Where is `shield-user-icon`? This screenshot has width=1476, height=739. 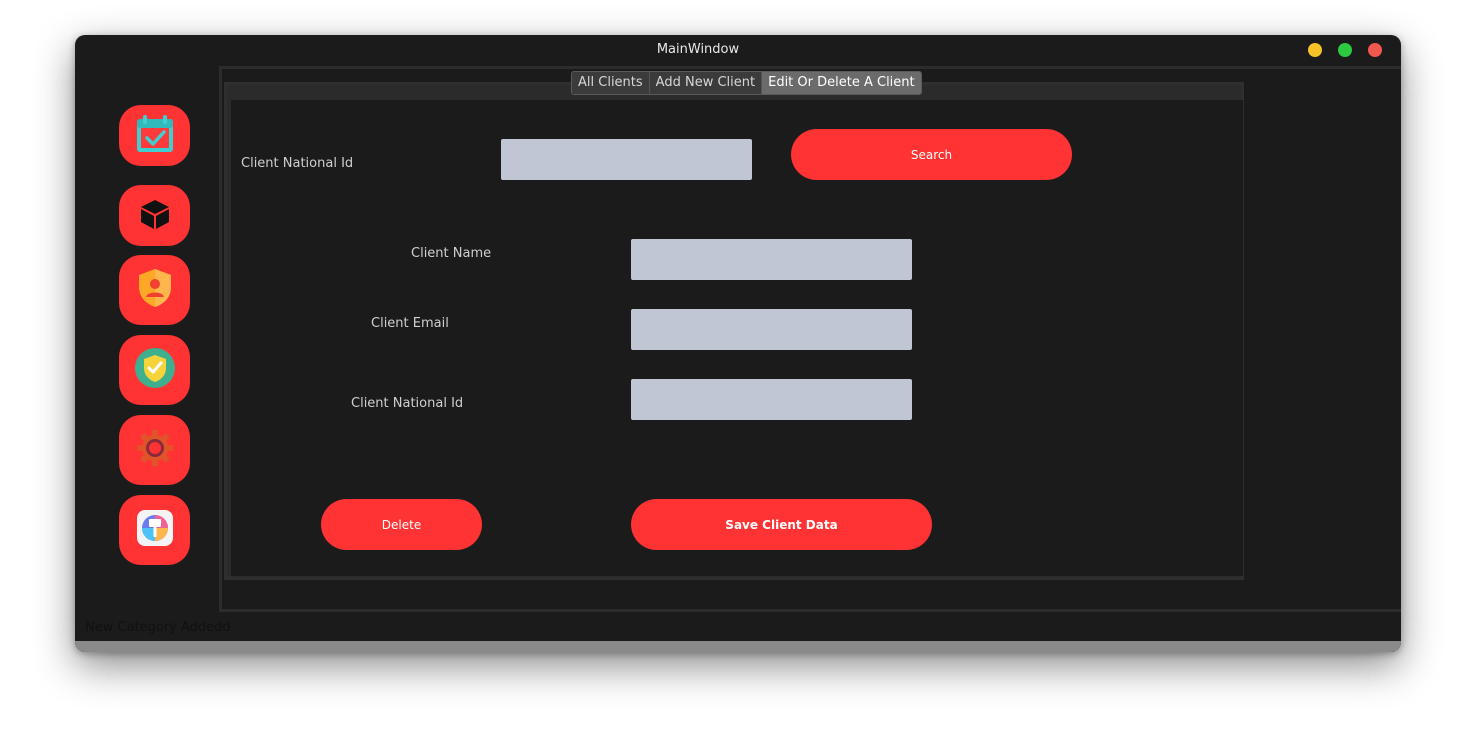
shield-user-icon is located at coordinates (155, 290).